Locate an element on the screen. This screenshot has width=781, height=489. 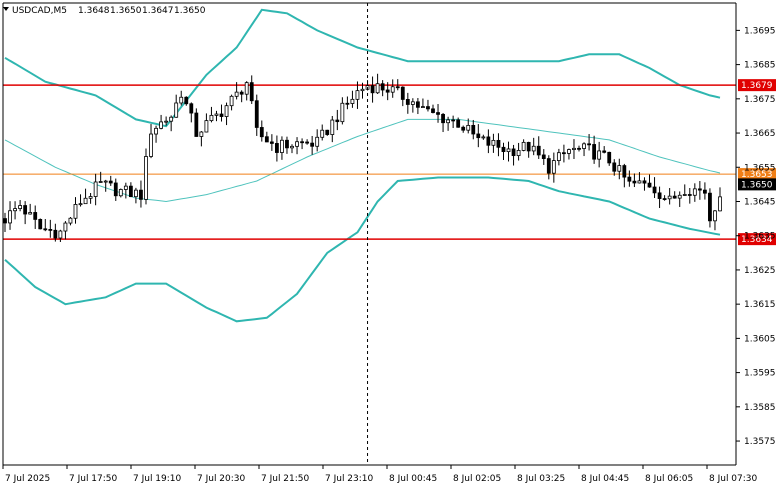
y-tick-label: 1.3635 is located at coordinates (760, 237).